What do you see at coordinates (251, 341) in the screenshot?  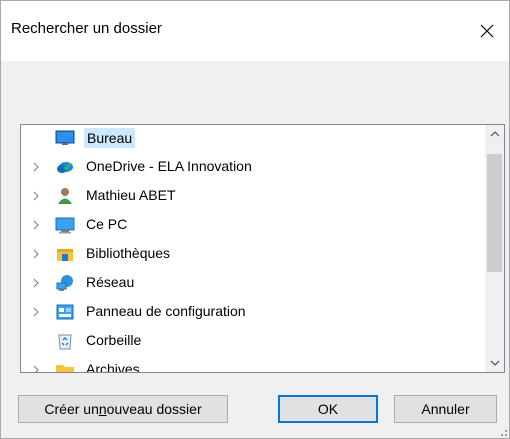 I see `tree-item-recycle-bin: Corbeille` at bounding box center [251, 341].